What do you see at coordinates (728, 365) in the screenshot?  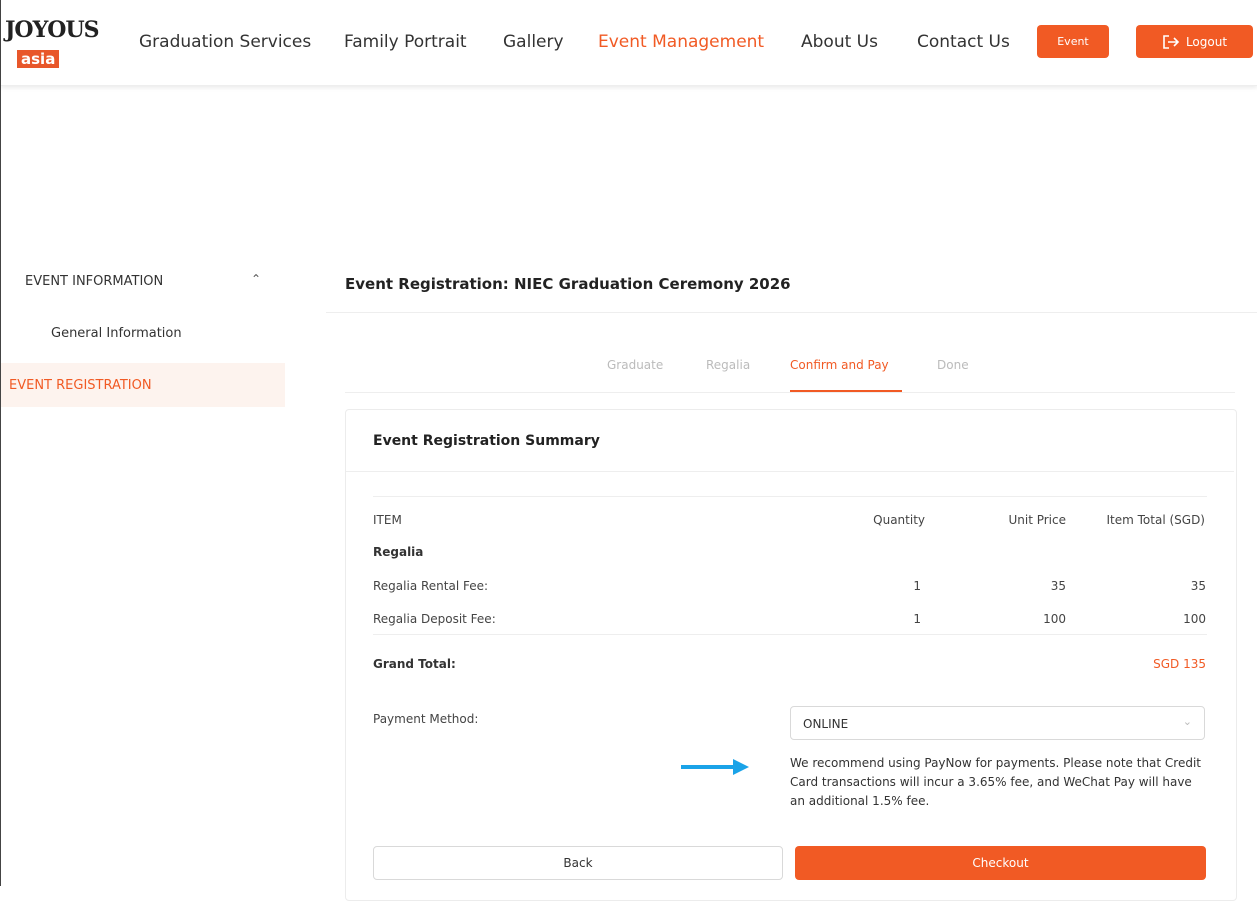 I see `step-regalia: Regalia` at bounding box center [728, 365].